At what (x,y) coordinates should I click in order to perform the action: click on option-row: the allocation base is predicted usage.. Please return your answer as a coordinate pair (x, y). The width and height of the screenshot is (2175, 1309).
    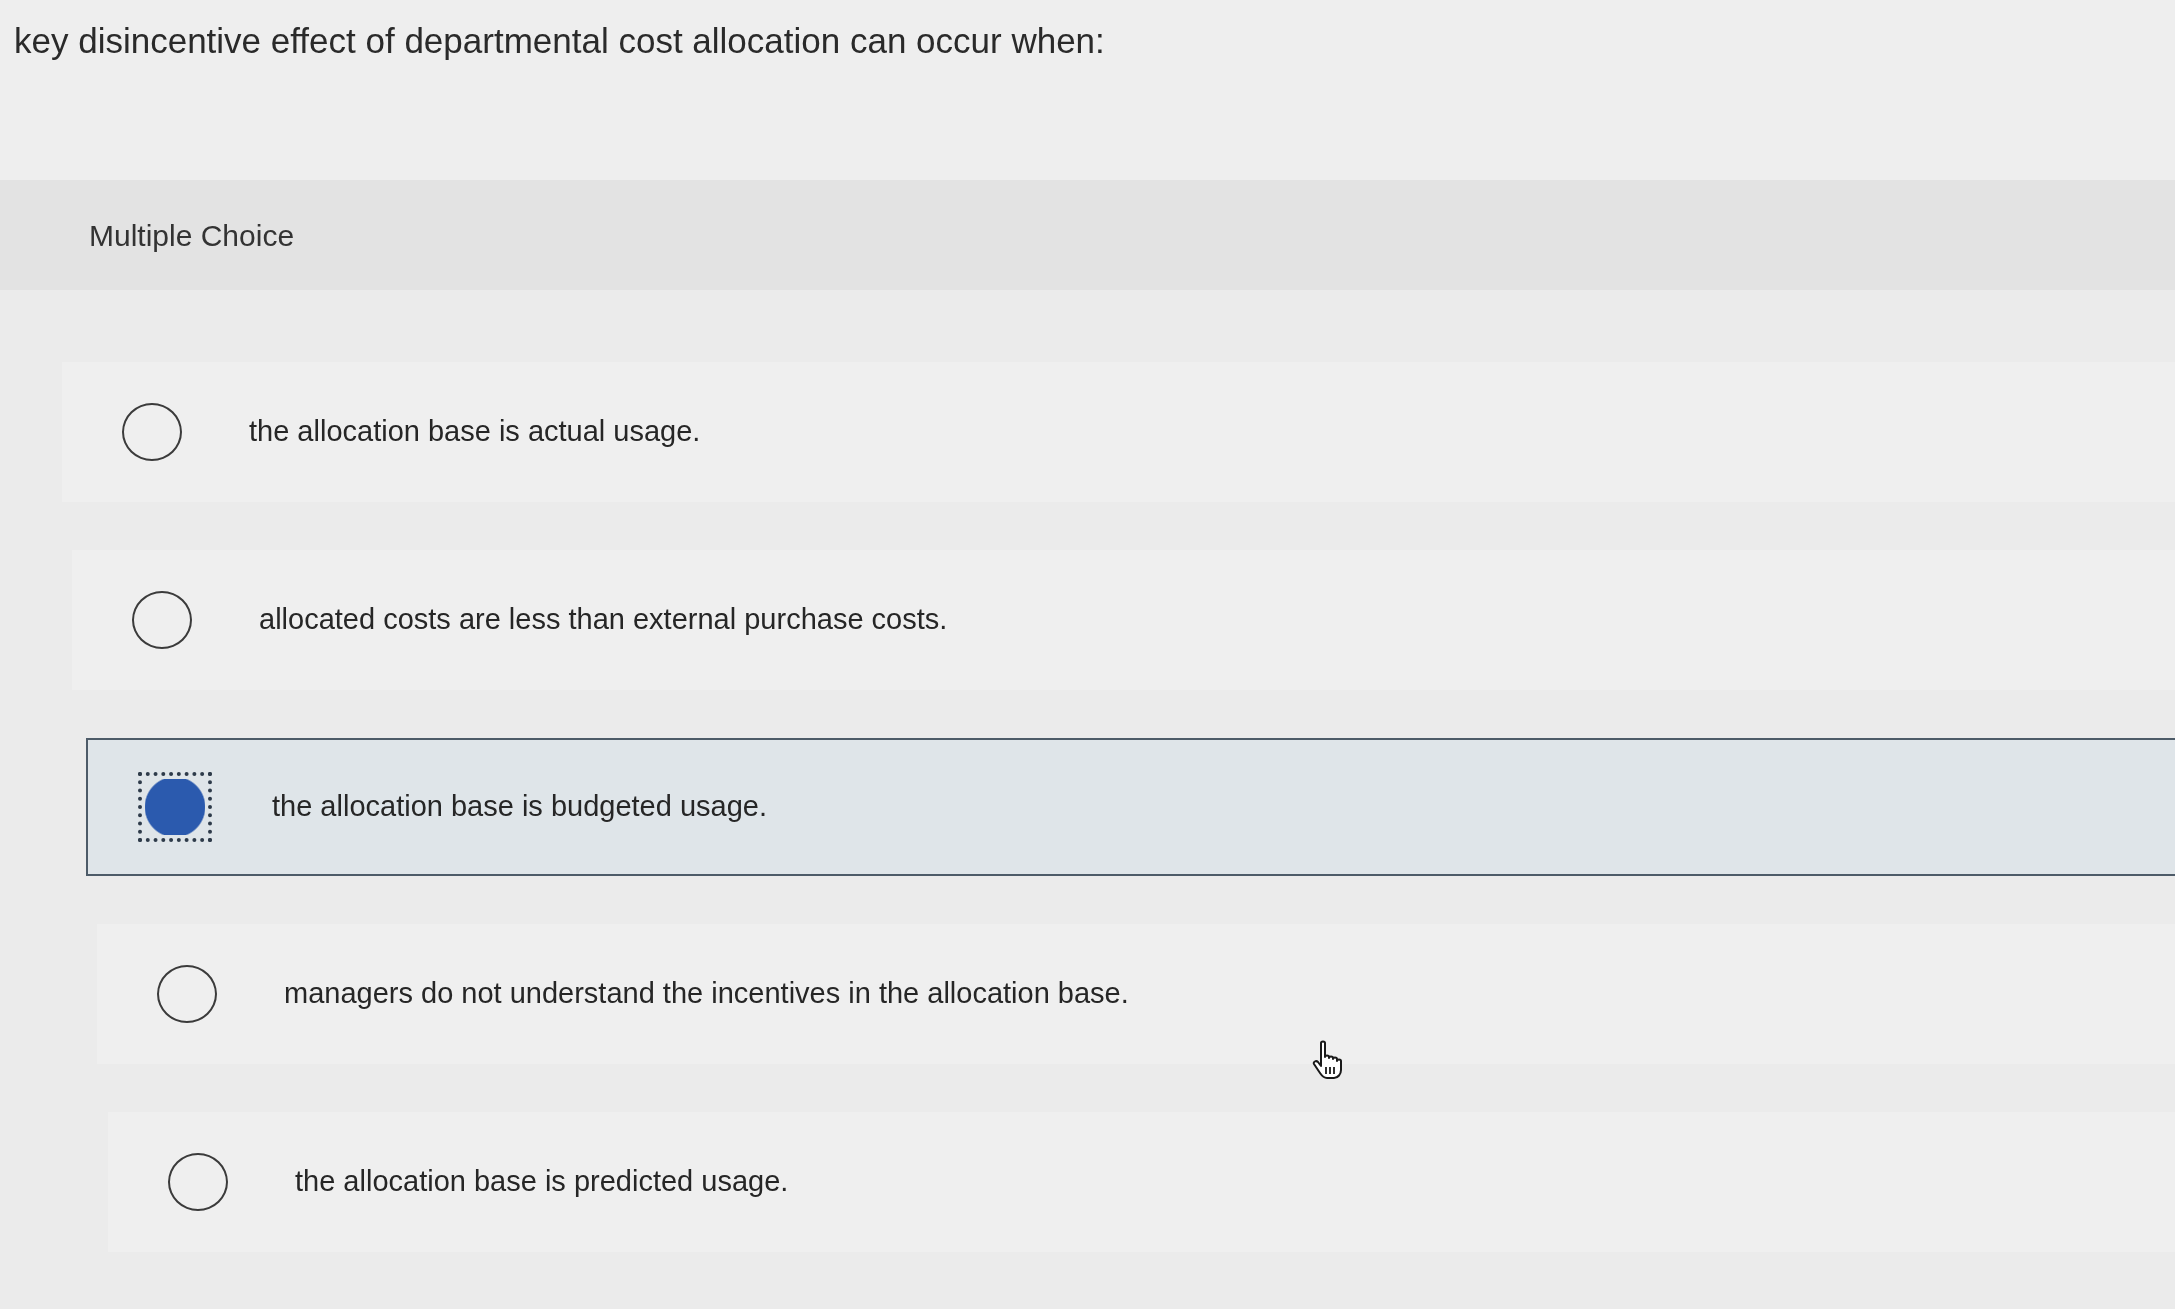
    Looking at the image, I should click on (1141, 1182).